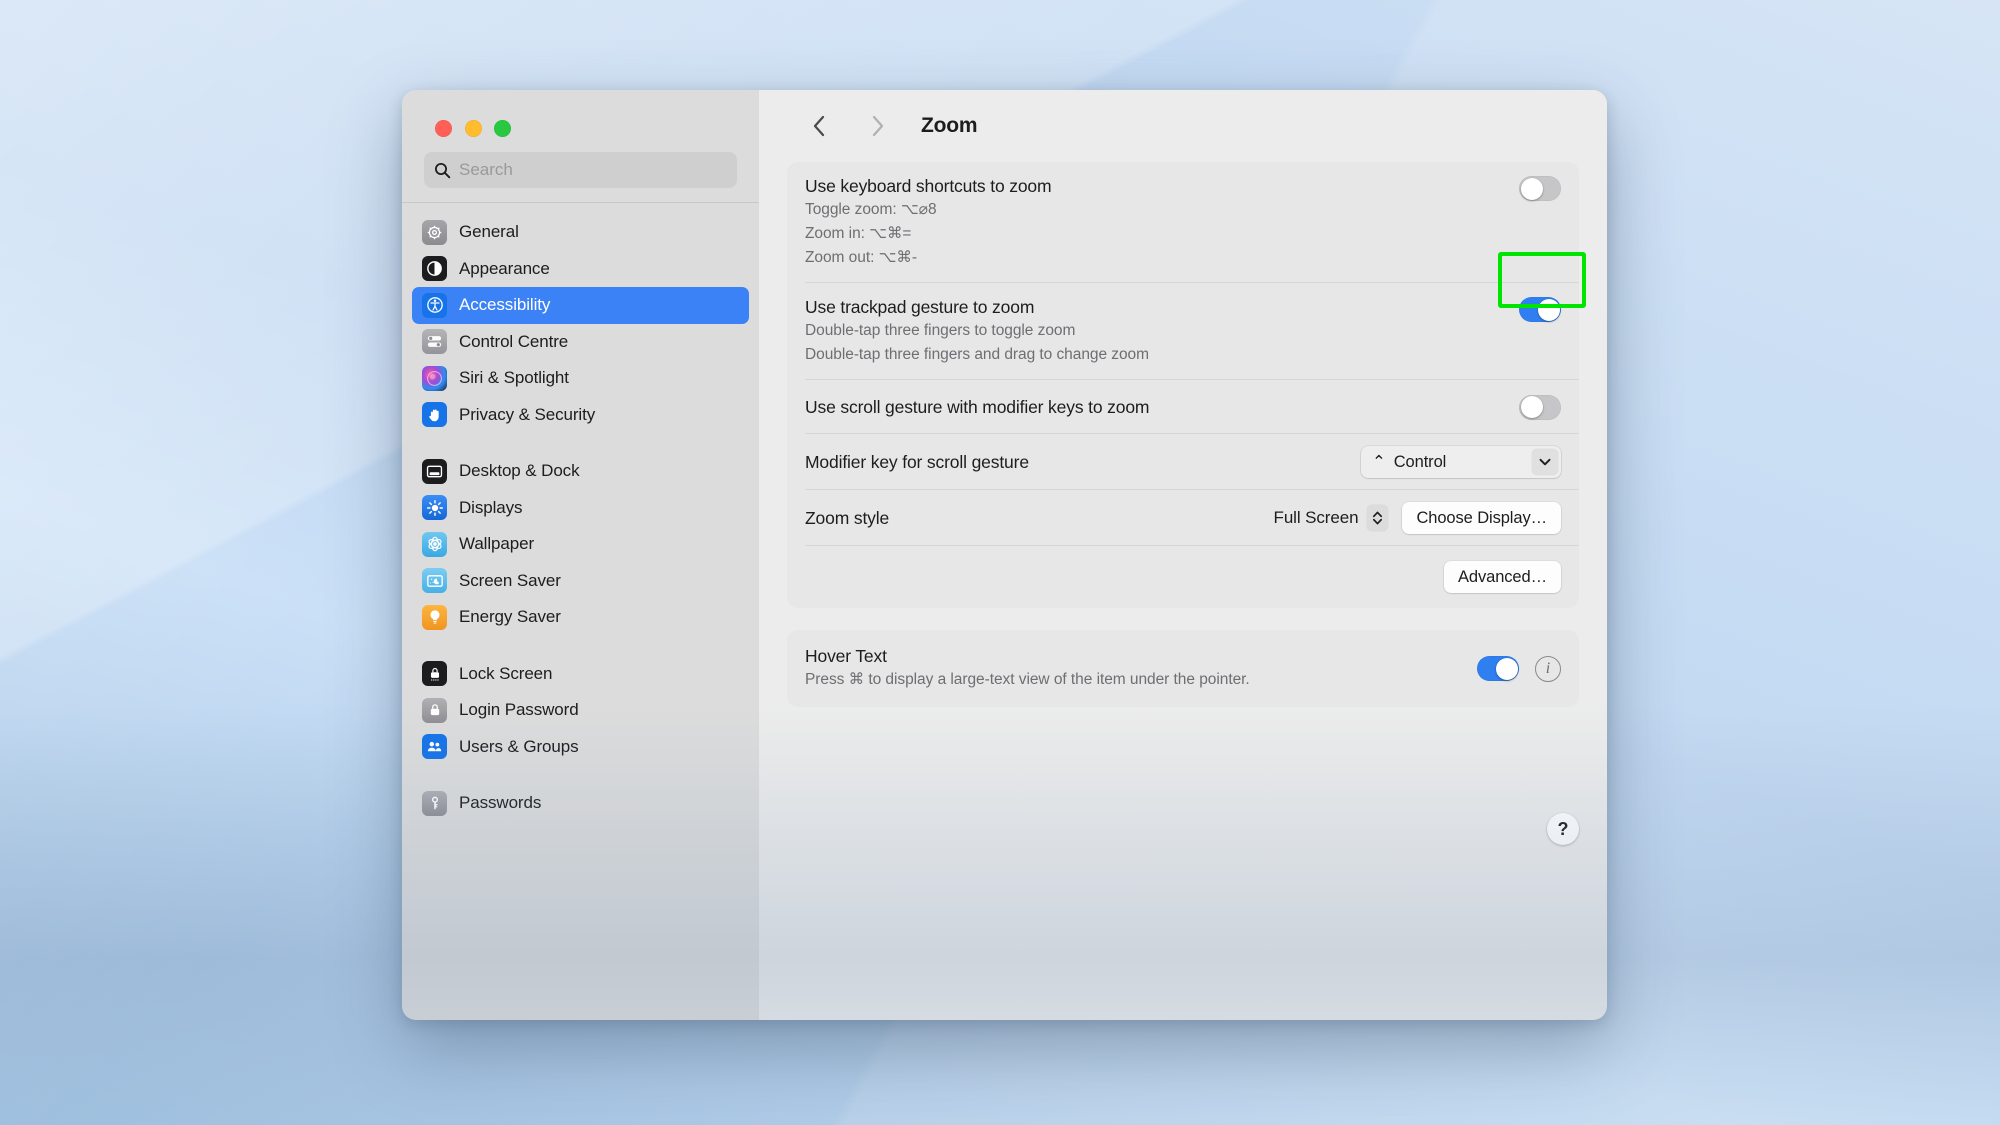 Image resolution: width=2000 pixels, height=1125 pixels. Describe the element at coordinates (434, 232) in the screenshot. I see `gear-icon` at that location.